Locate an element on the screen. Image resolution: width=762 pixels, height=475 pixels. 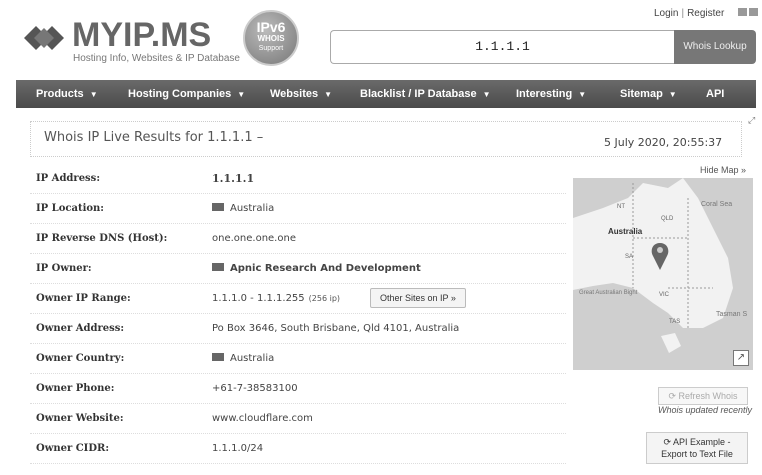
row-label: Owner Address: is located at coordinates (80, 328).